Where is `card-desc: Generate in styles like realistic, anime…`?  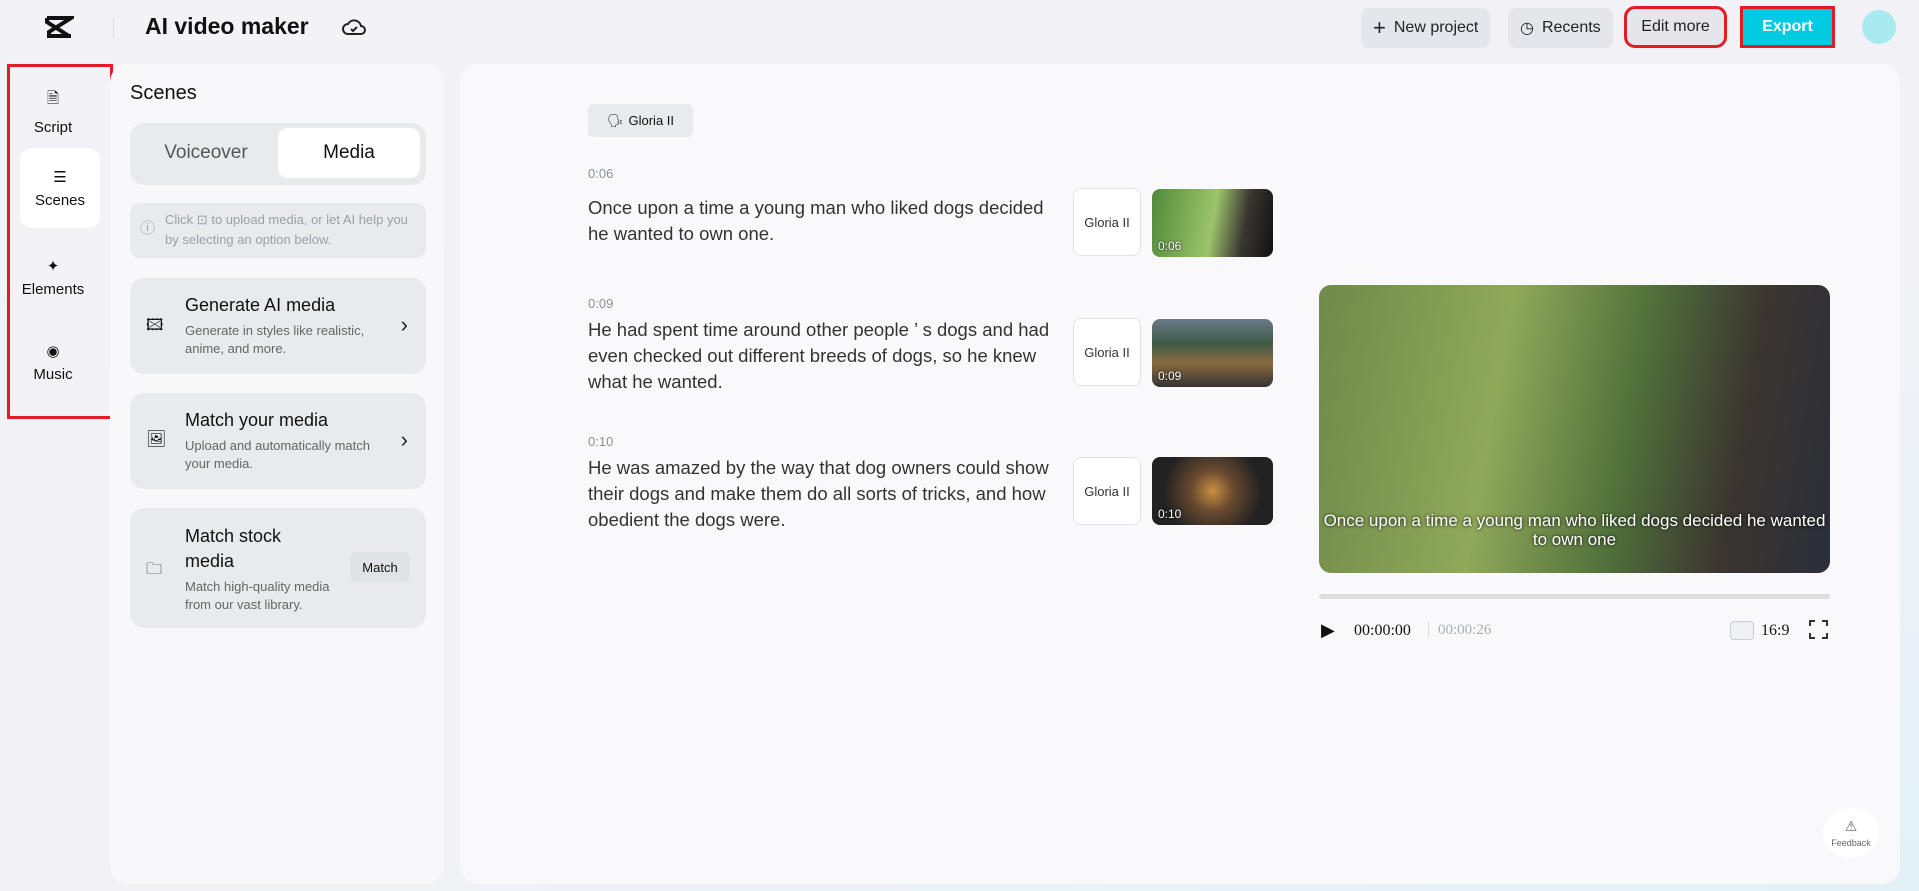 card-desc: Generate in styles like realistic, anime… is located at coordinates (275, 339).